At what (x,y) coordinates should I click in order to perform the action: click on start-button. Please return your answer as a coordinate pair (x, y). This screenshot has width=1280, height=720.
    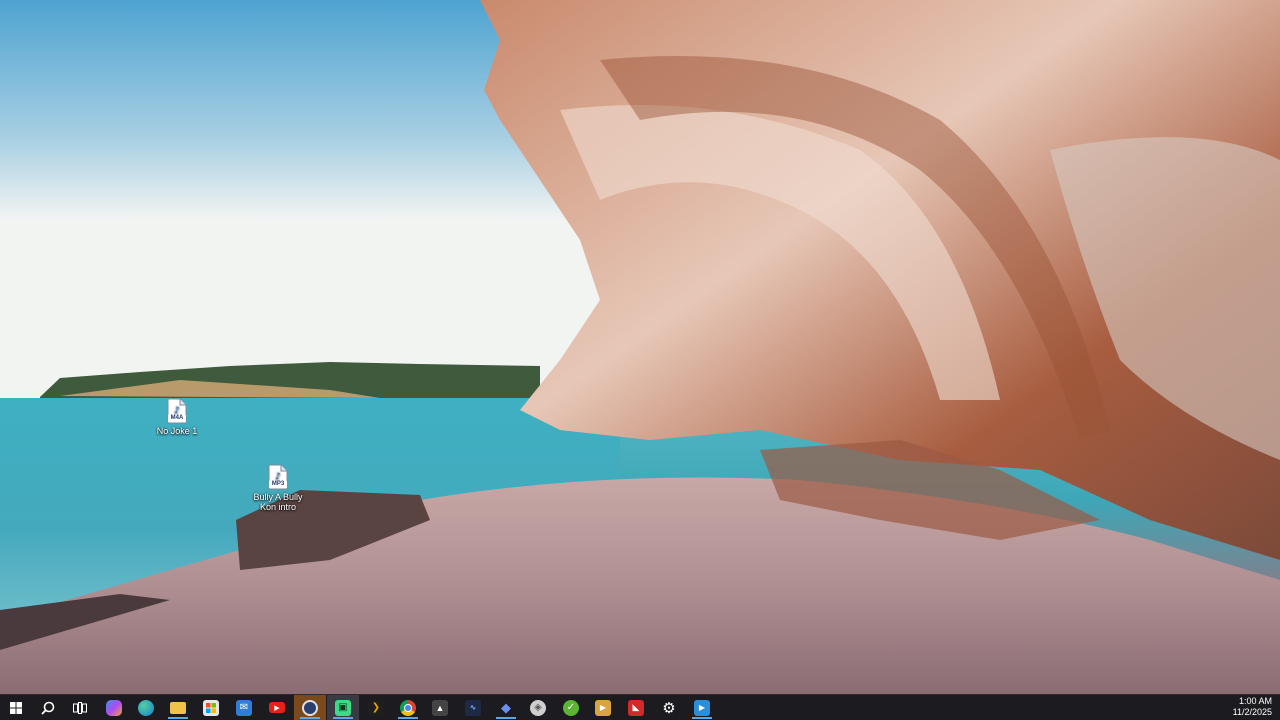
    Looking at the image, I should click on (16, 707).